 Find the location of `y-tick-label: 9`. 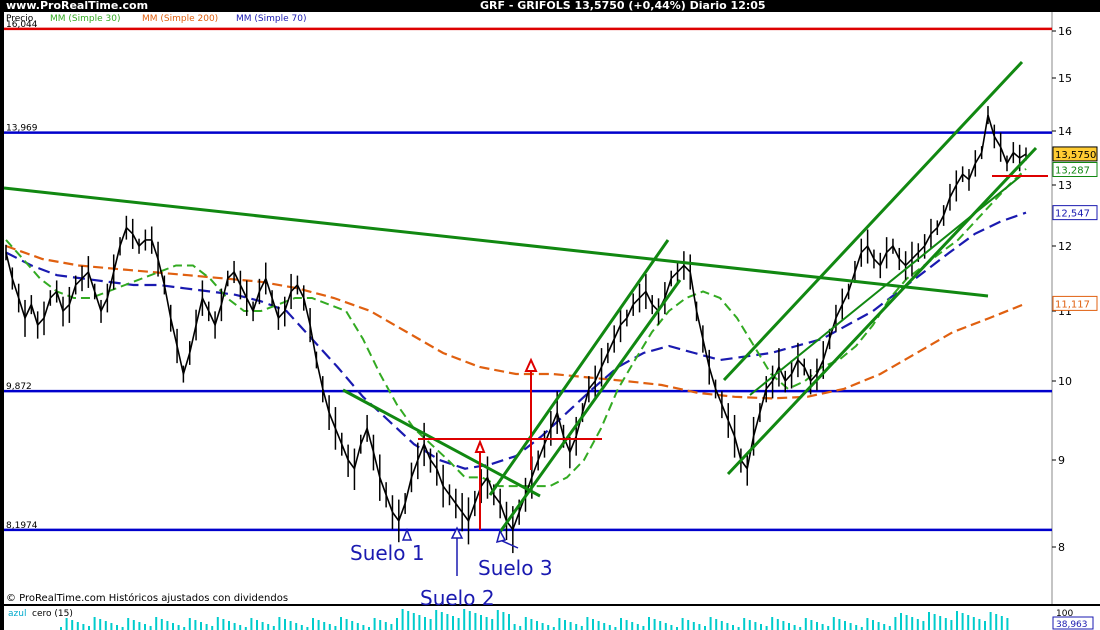

y-tick-label: 9 is located at coordinates (1061, 460).